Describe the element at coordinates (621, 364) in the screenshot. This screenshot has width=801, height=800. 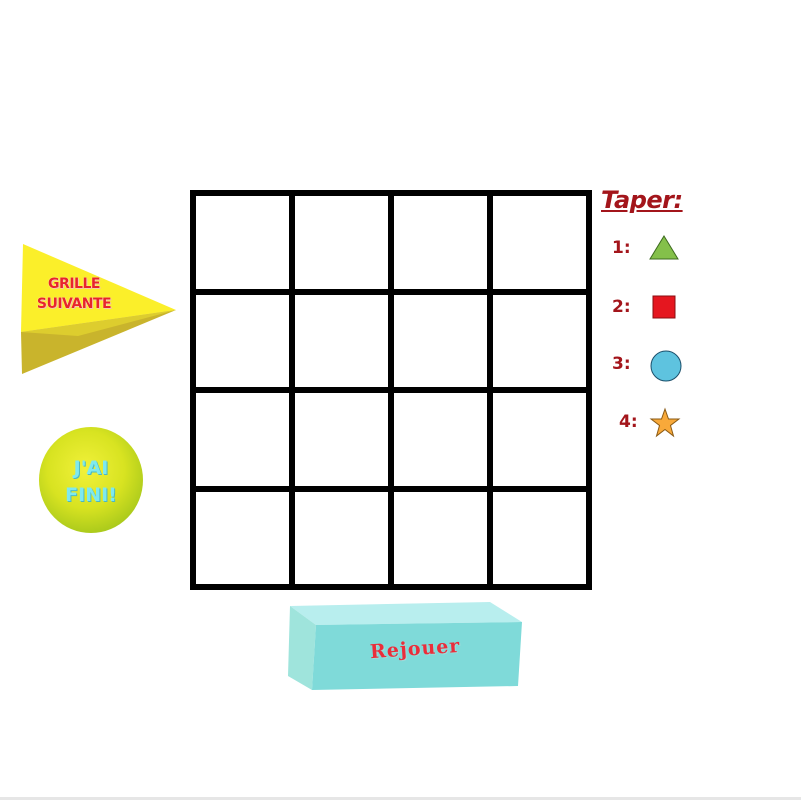
I see `legend-key-3: 3:` at that location.